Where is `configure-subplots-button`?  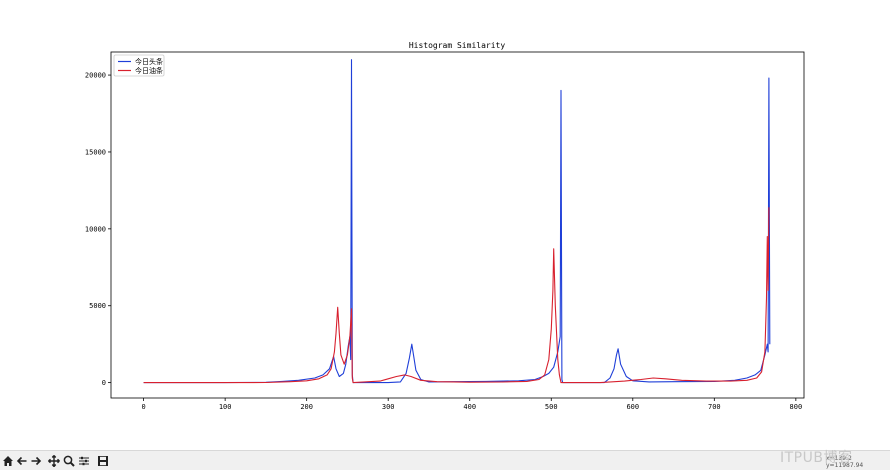
configure-subplots-button is located at coordinates (84, 460).